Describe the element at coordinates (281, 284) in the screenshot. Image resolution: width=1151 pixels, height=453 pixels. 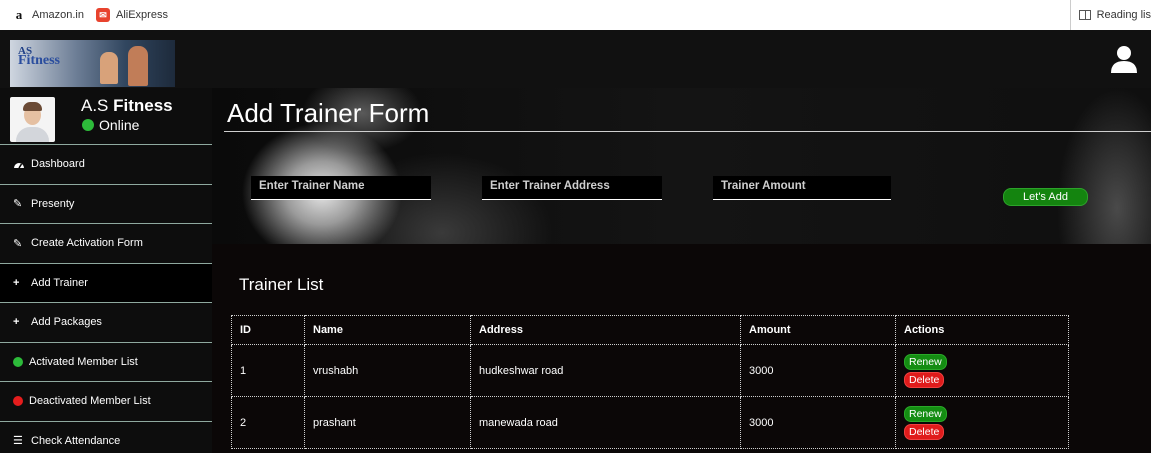
I see `trainer-list-title: Trainer List` at that location.